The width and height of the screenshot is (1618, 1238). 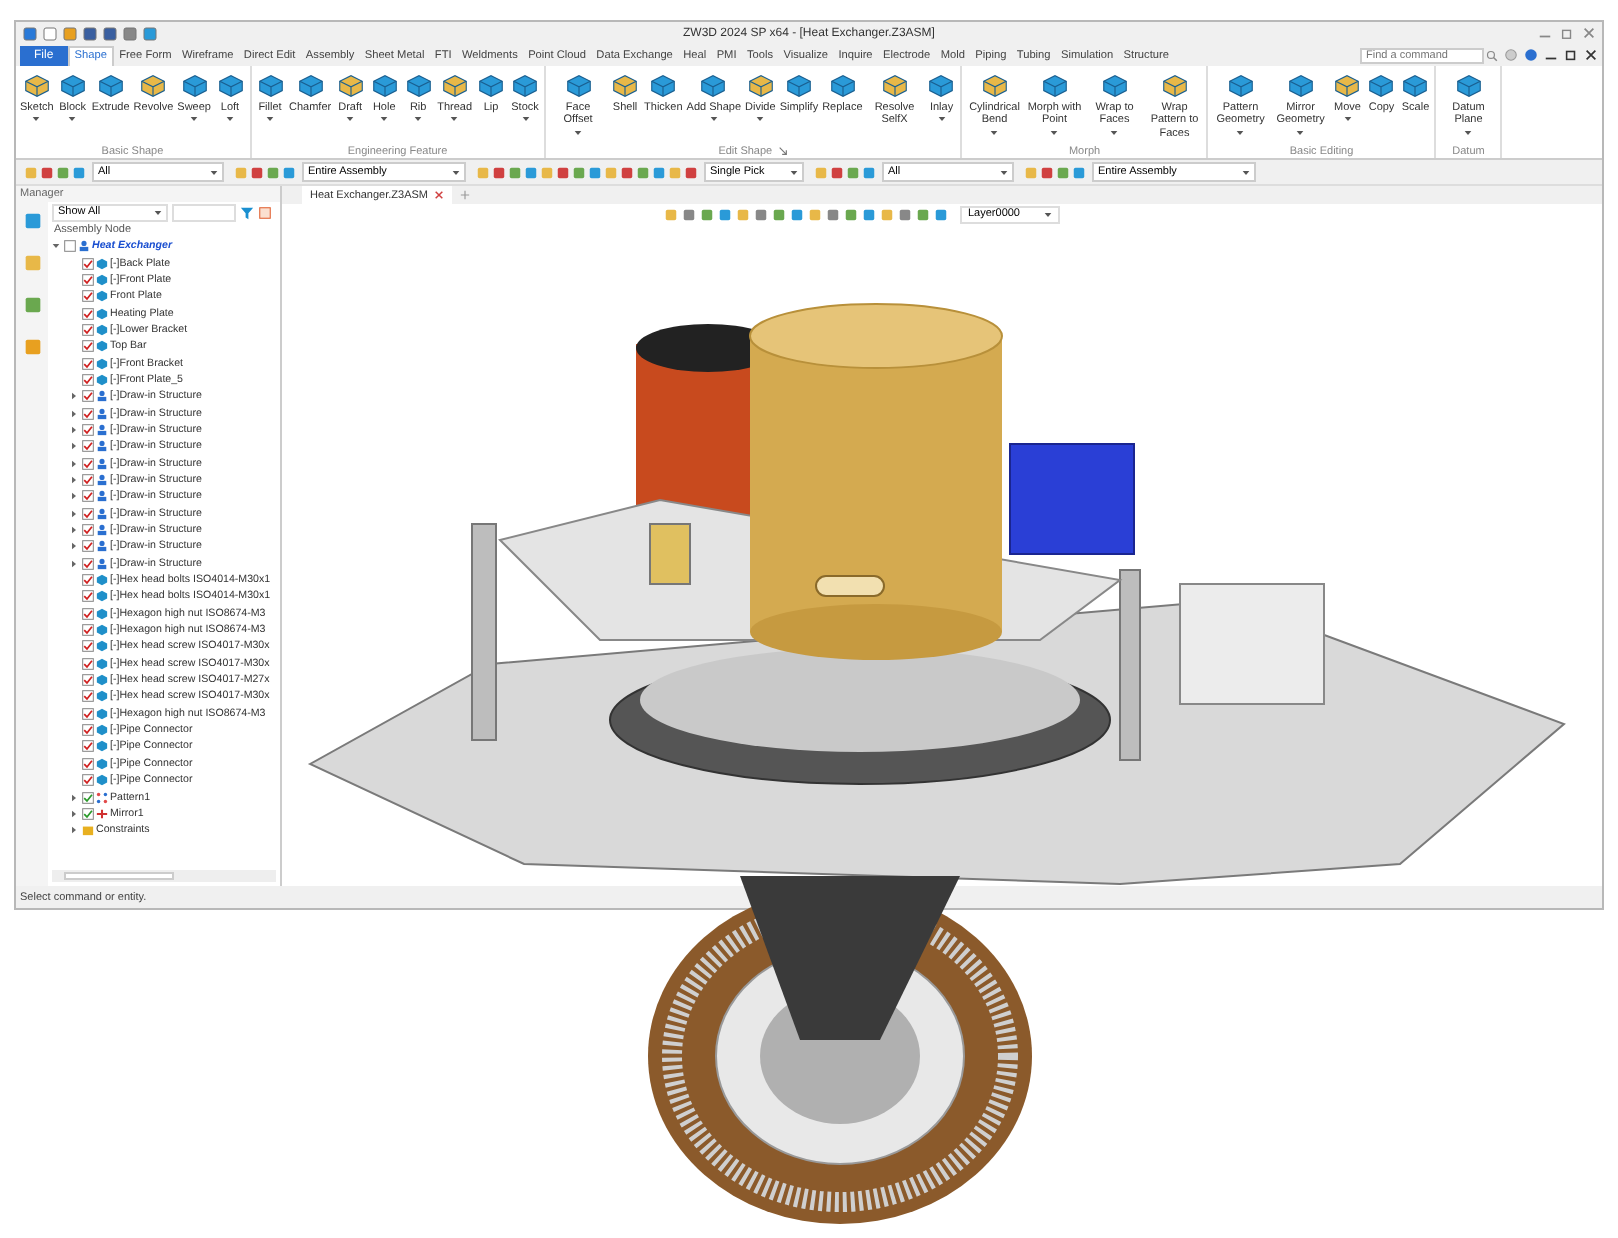 I want to click on pattern-icon, so click(x=102, y=797).